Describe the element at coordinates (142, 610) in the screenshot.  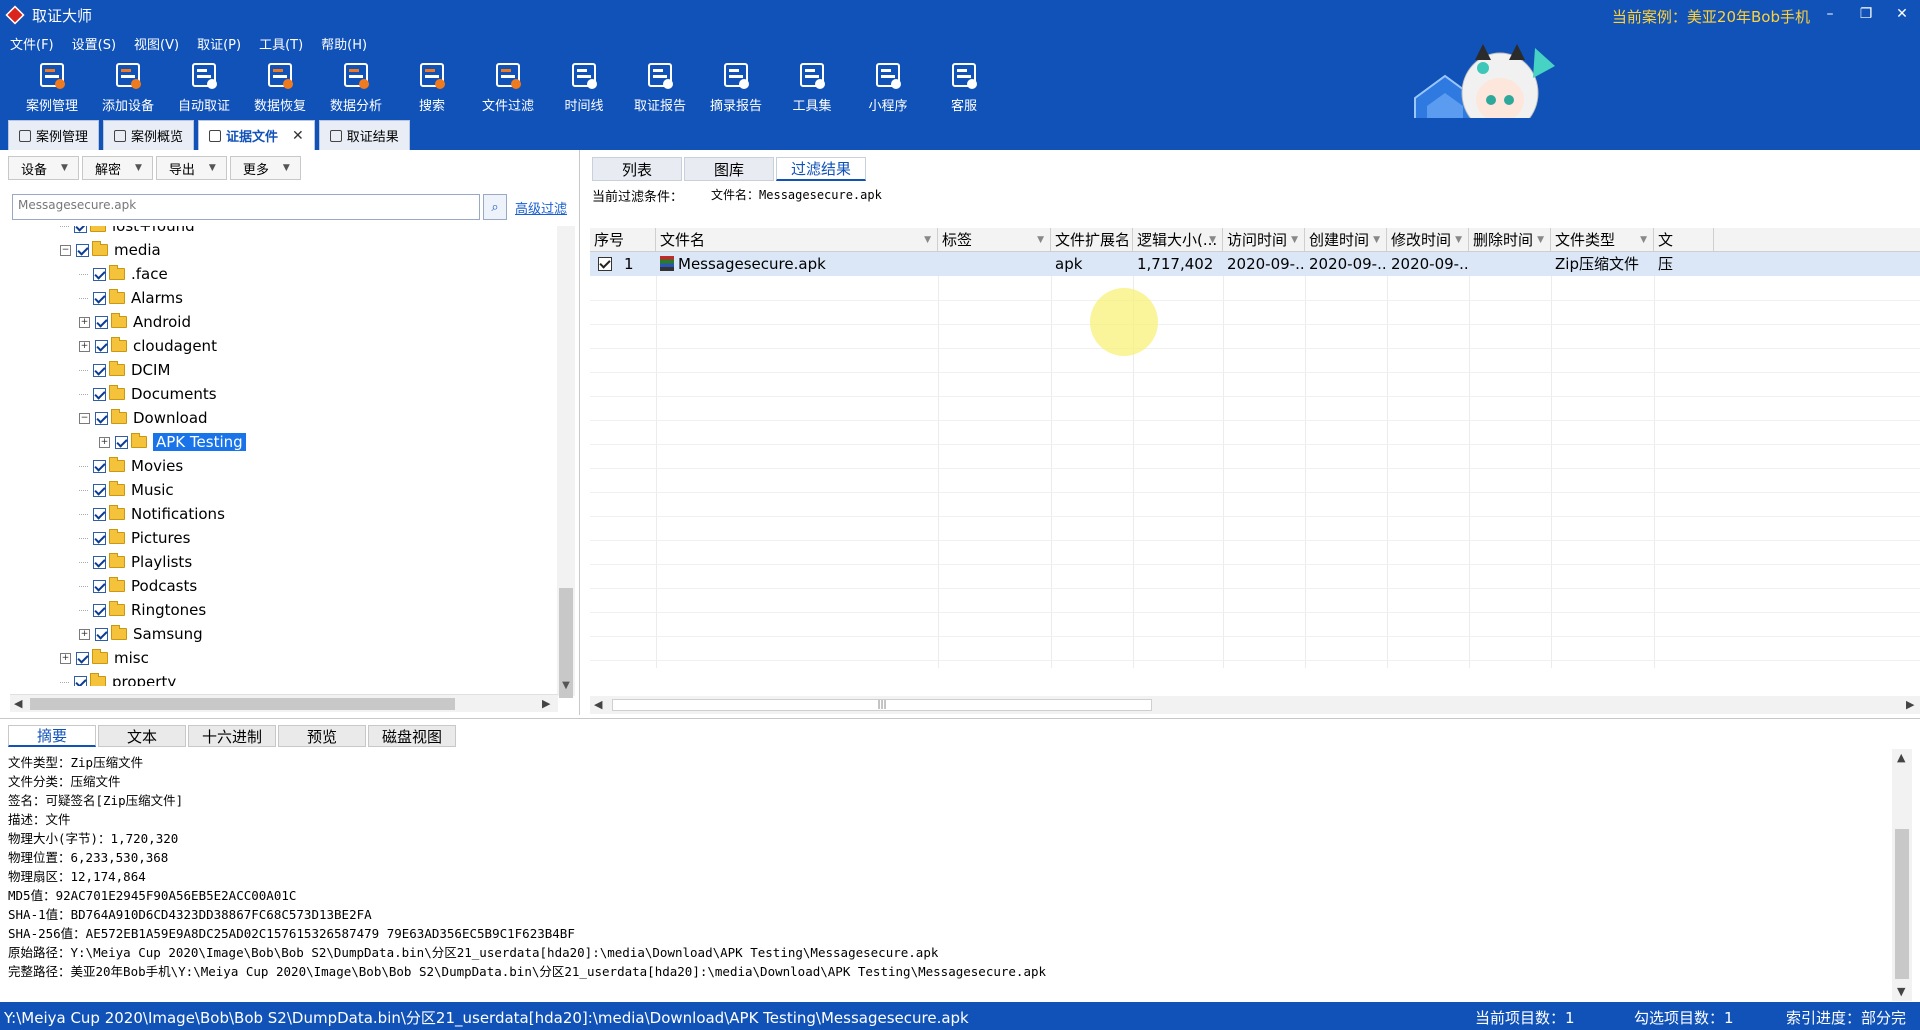
I see `tree-item: Ringtones` at that location.